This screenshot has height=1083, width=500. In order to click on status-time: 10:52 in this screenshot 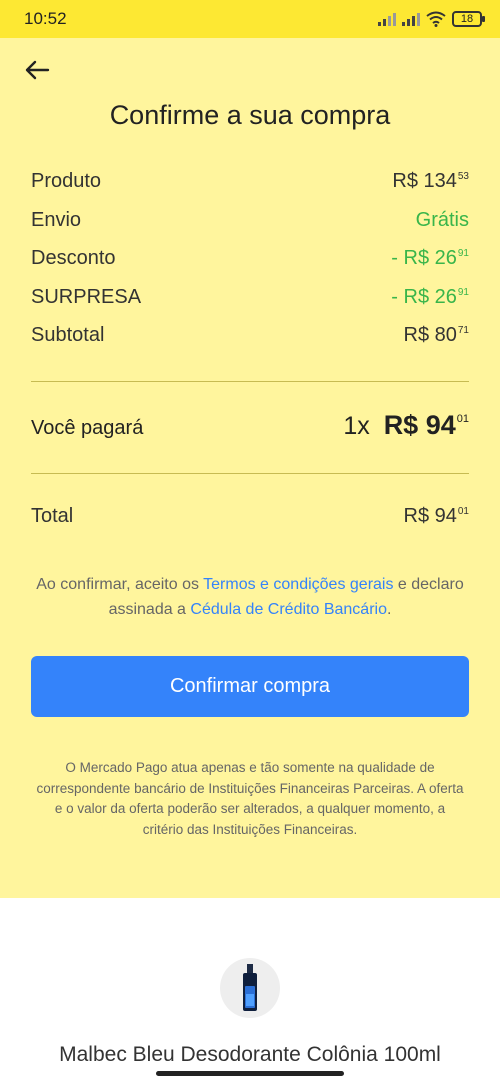, I will do `click(45, 18)`.